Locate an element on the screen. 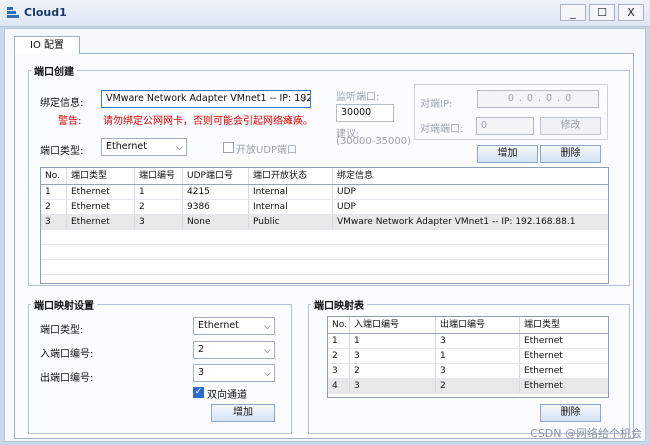 Image resolution: width=650 pixels, height=445 pixels. table-row: 2 3 1 Ethernet is located at coordinates (468, 356).